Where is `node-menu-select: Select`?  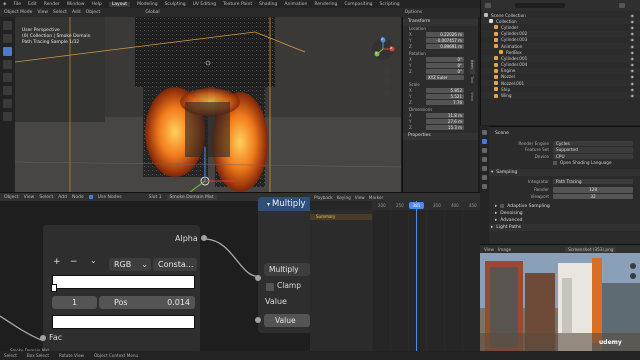 node-menu-select: Select is located at coordinates (46, 197).